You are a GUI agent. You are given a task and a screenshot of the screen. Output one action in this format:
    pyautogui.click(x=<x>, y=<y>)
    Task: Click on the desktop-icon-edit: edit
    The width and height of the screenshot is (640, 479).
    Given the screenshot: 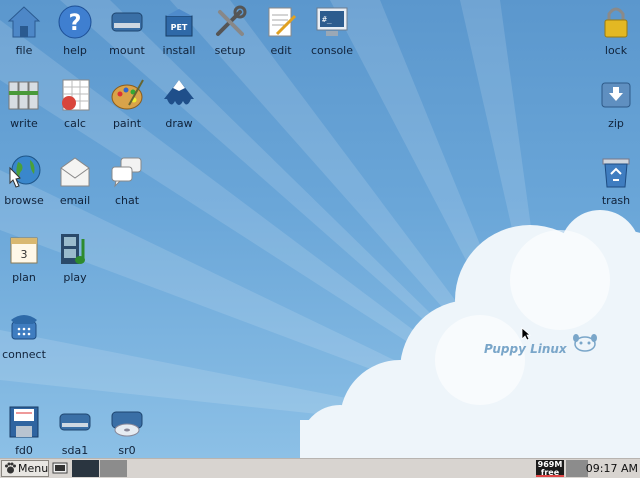 What is the action you would take?
    pyautogui.click(x=281, y=33)
    